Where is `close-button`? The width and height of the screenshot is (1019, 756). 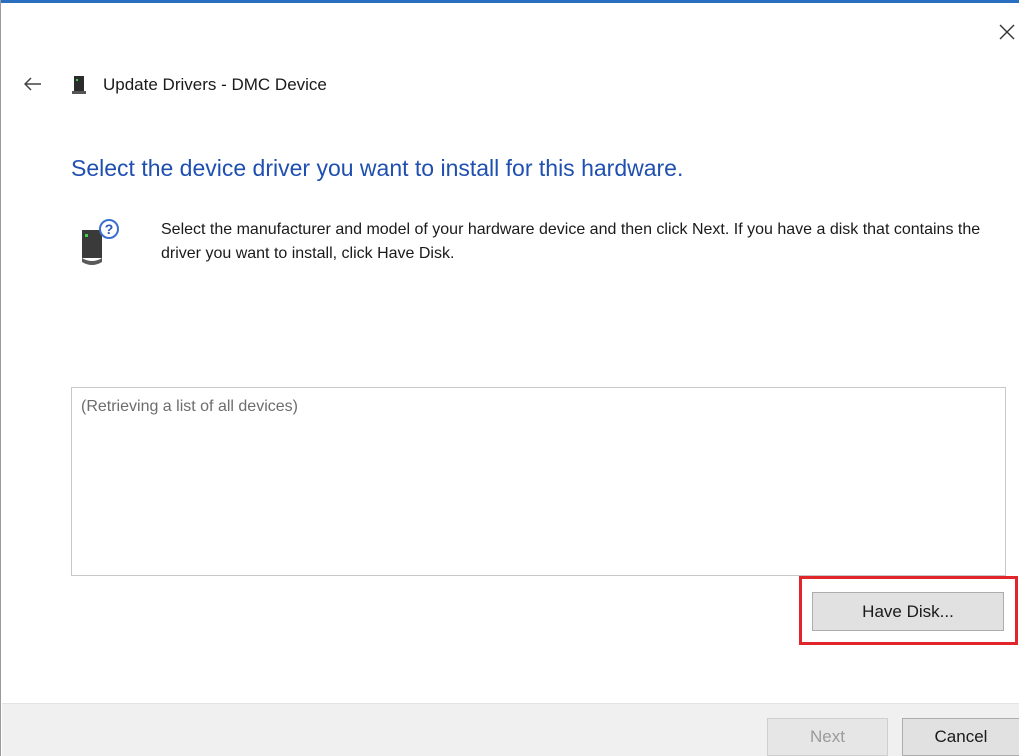 close-button is located at coordinates (1007, 32).